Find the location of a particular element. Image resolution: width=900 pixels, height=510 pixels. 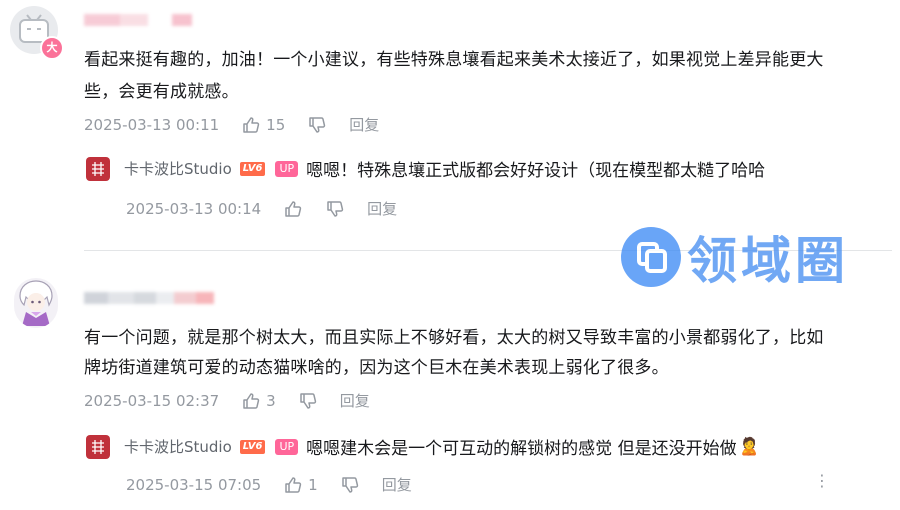

anime-avatar-icon is located at coordinates (36, 303).